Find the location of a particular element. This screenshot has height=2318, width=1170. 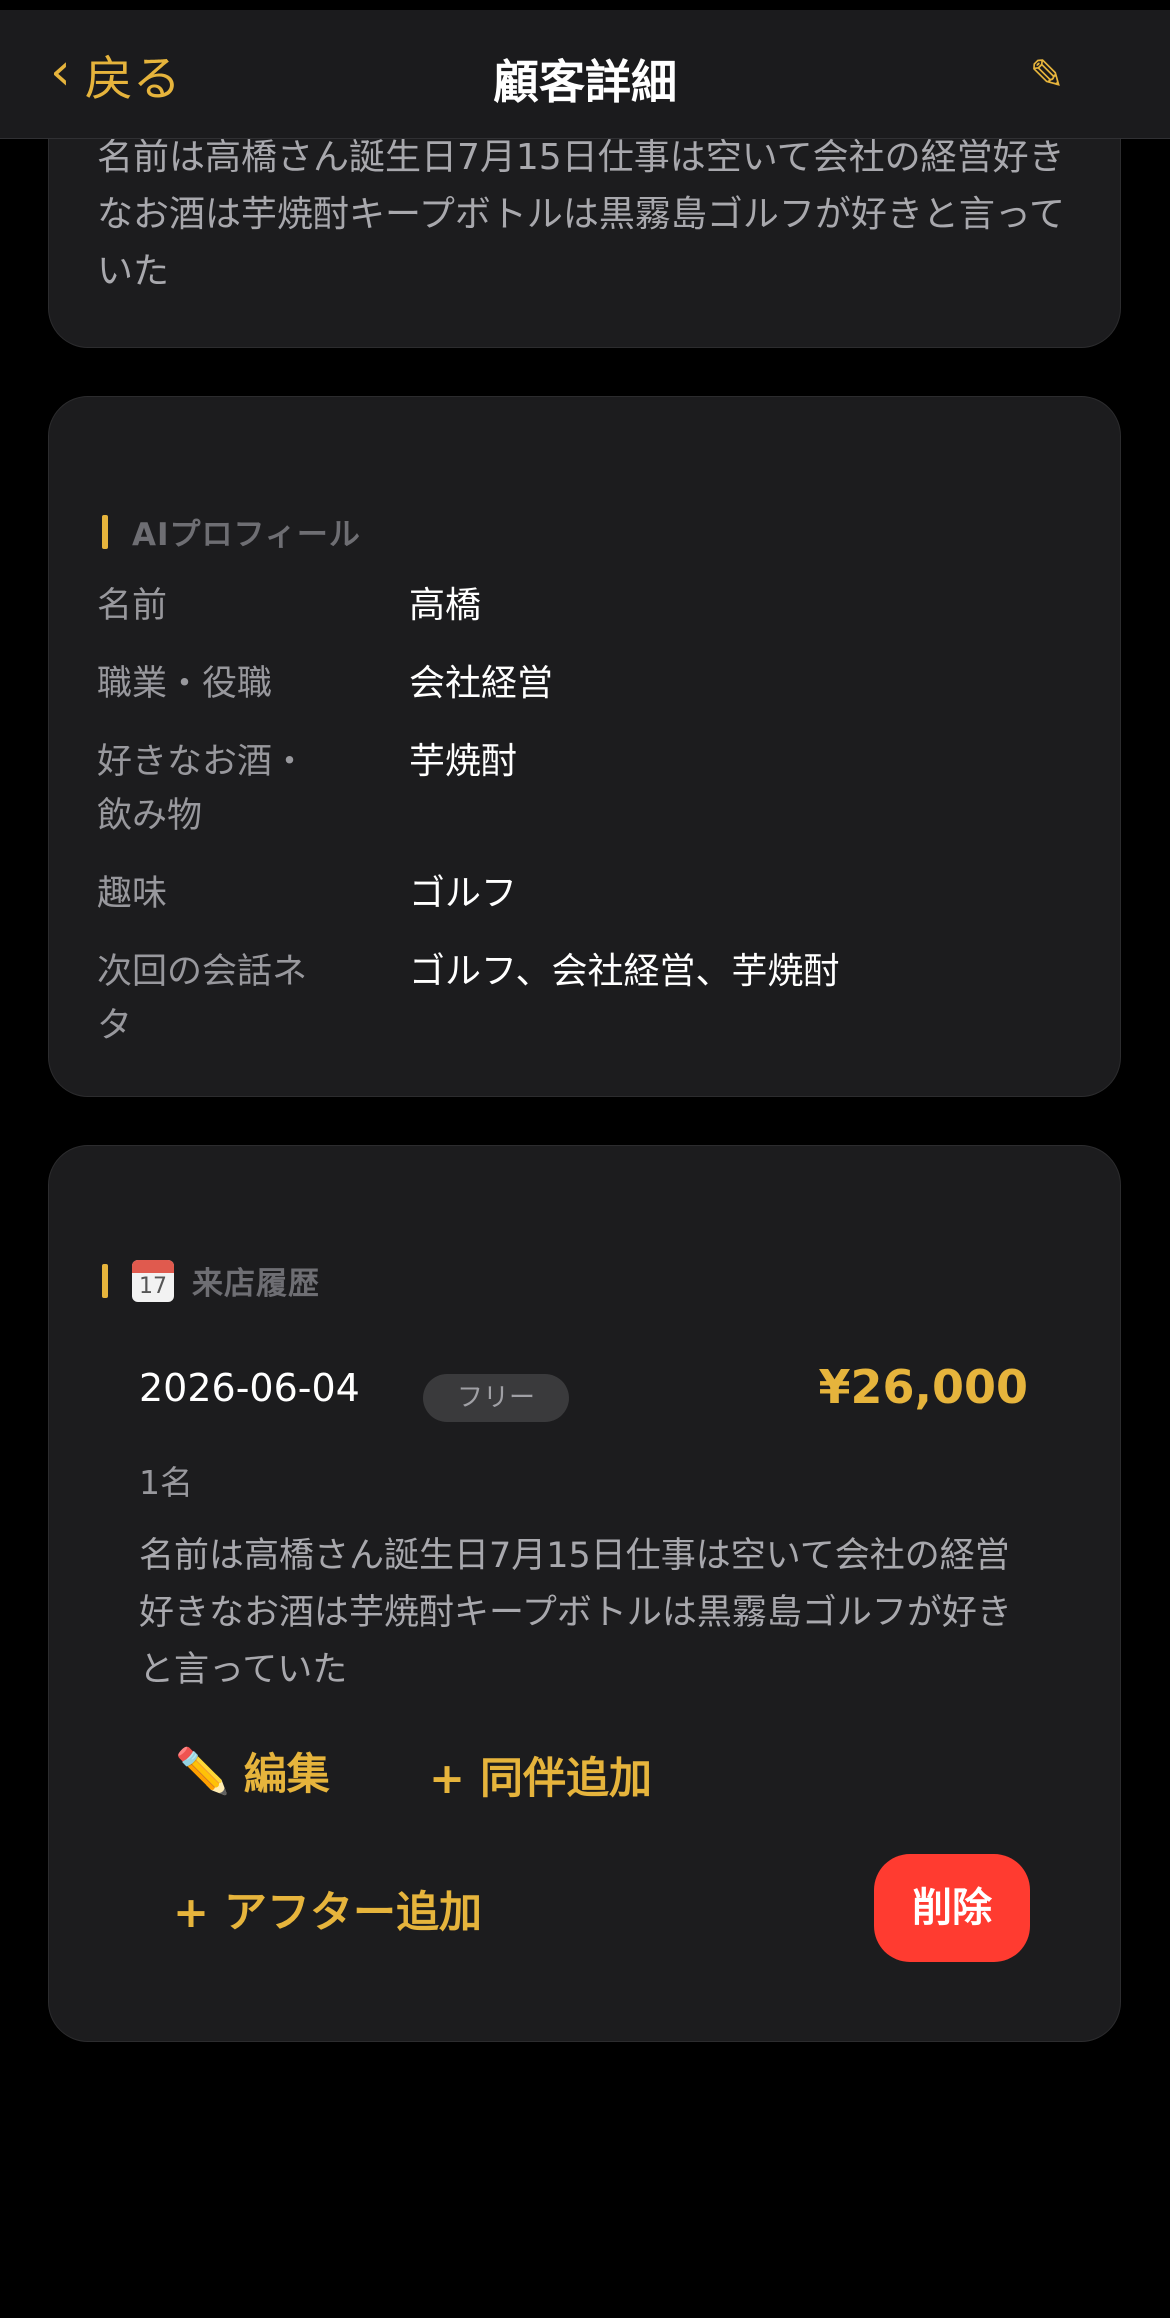

profile-value: 高橋 is located at coordinates (445, 605).